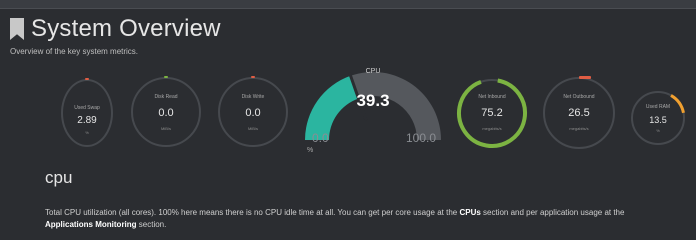  I want to click on cpus-link: CPUs, so click(469, 212).